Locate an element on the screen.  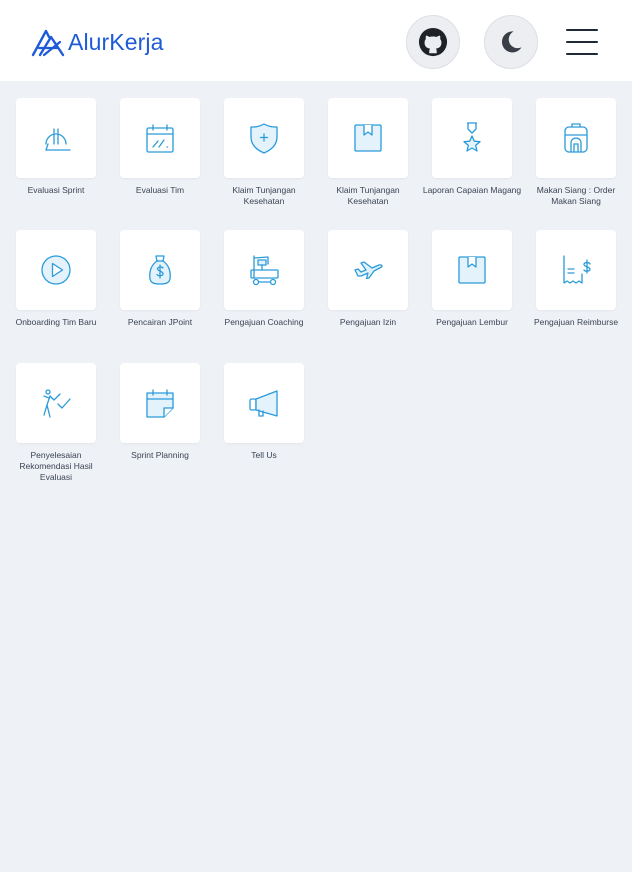
sprint-icon is located at coordinates (58, 139).